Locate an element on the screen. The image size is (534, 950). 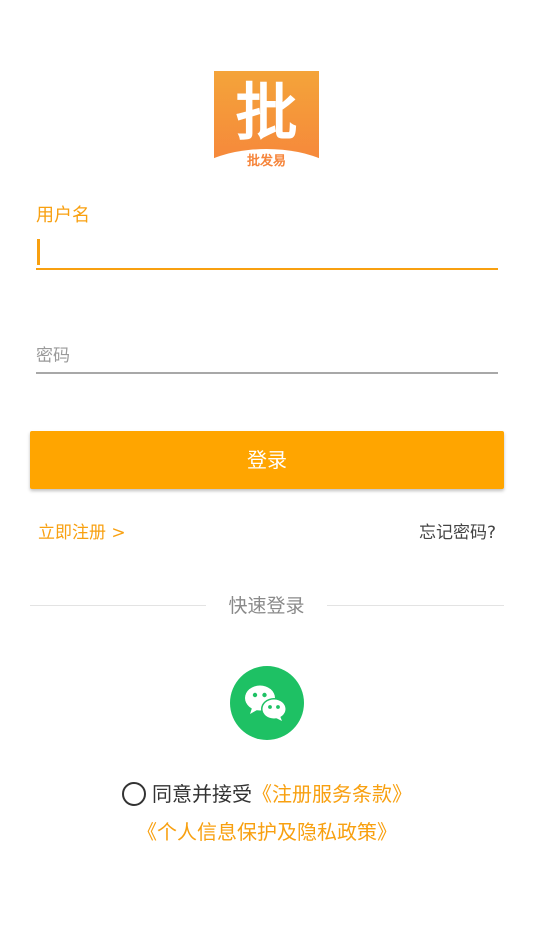
divider-right is located at coordinates (415, 605).